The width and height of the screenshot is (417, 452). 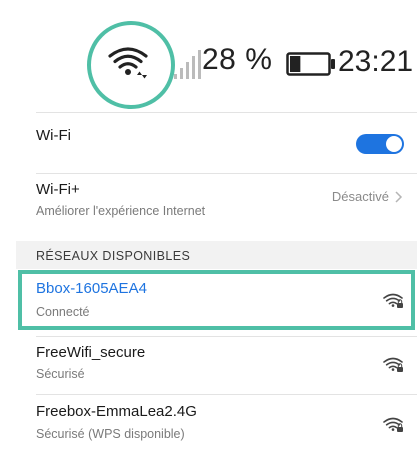 I want to click on wifi-icon-highlight-circle, so click(x=131, y=65).